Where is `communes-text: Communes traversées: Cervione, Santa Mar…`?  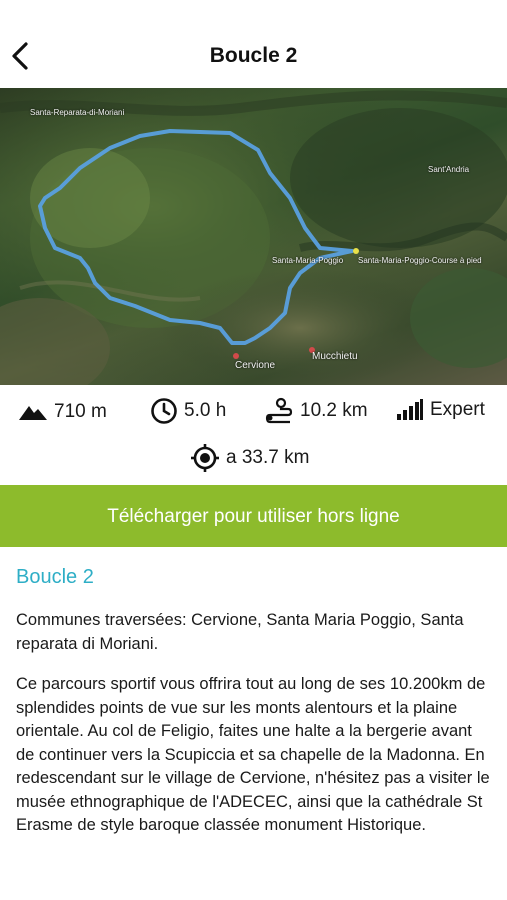
communes-text: Communes traversées: Cervione, Santa Mar… is located at coordinates (240, 632).